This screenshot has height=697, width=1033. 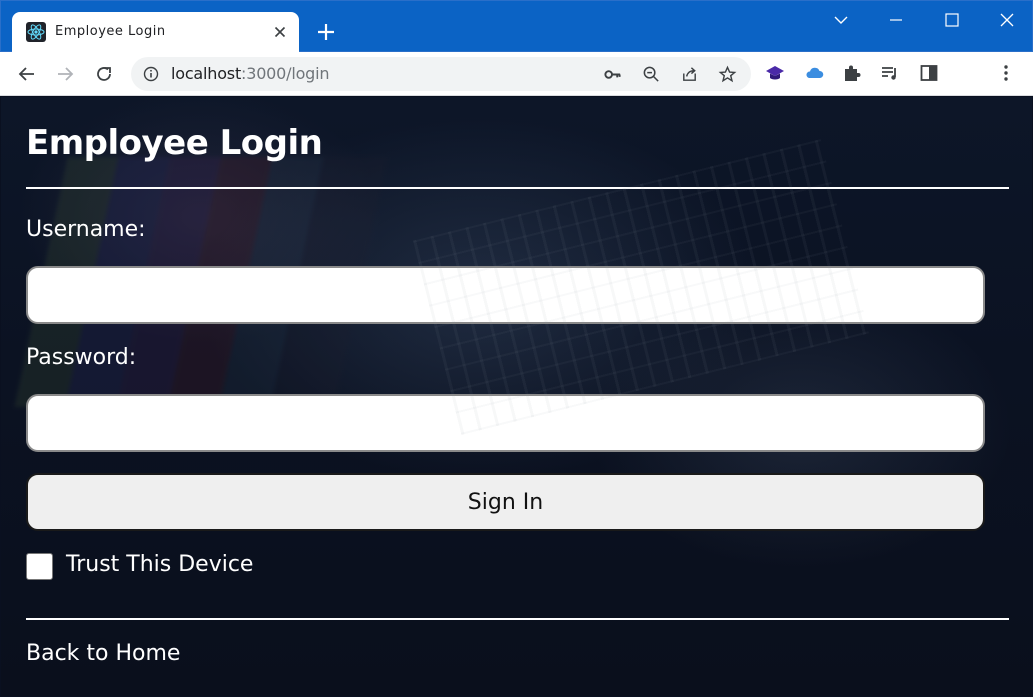 I want to click on more-menu-icon, so click(x=1006, y=73).